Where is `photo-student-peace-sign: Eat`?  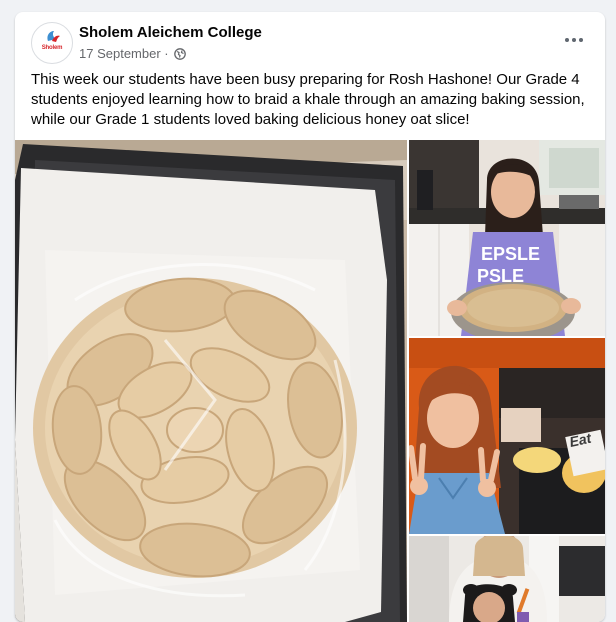
photo-student-peace-sign: Eat is located at coordinates (507, 436).